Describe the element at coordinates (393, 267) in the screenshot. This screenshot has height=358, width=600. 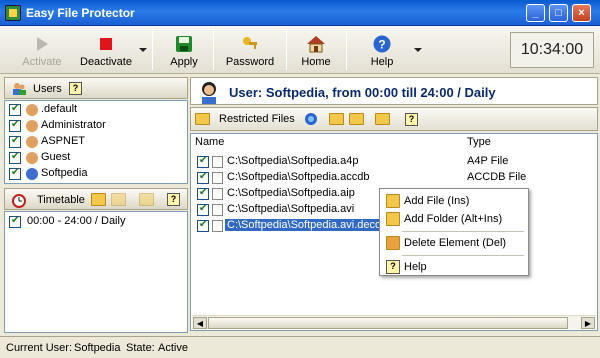
I see `help-icon: ?` at that location.